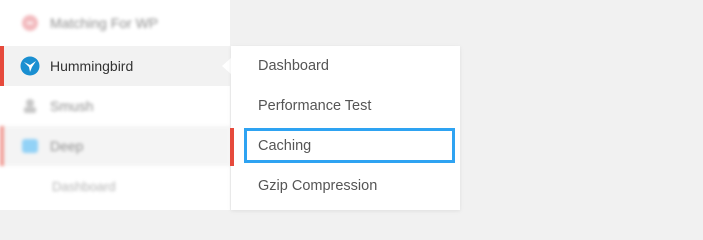  Describe the element at coordinates (92, 66) in the screenshot. I see `sidebar-item-label: Hummingbird` at that location.